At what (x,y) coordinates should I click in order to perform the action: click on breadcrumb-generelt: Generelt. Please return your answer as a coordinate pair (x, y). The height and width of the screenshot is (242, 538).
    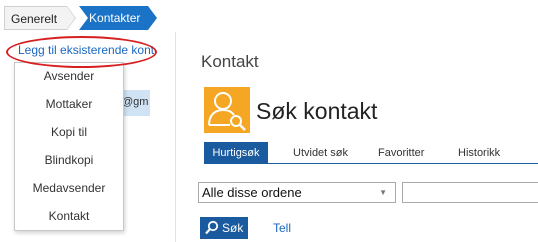
    Looking at the image, I should click on (40, 18).